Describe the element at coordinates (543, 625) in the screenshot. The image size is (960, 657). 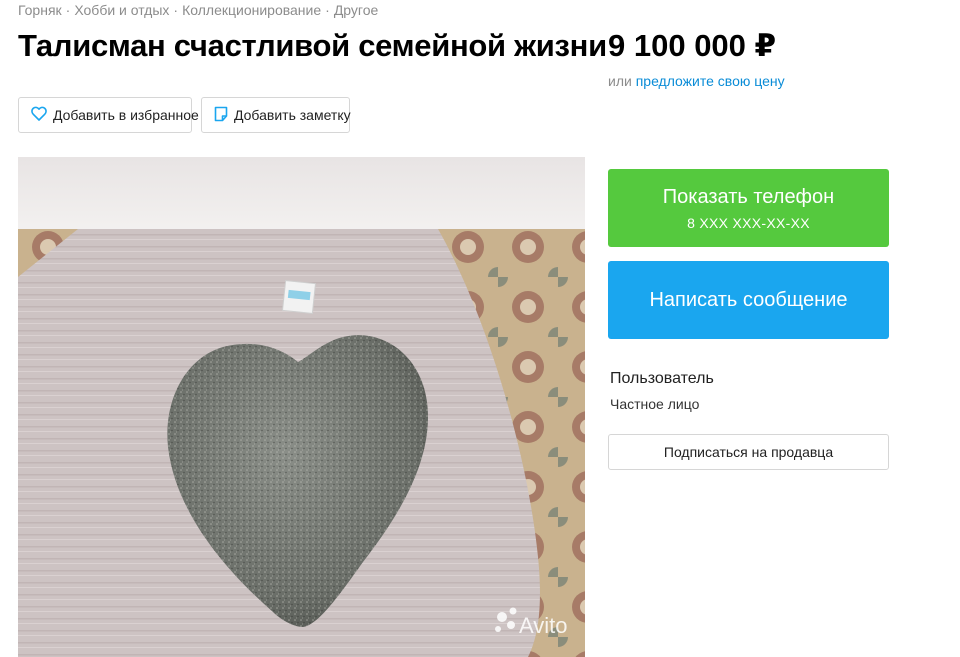
I see `avito-watermark: Avito` at that location.